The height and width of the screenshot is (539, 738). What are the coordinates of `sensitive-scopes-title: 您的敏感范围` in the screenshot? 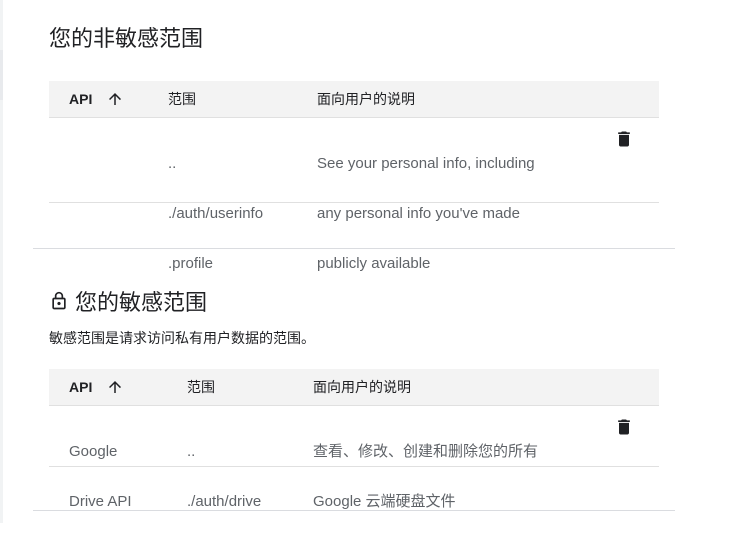 It's located at (128, 301).